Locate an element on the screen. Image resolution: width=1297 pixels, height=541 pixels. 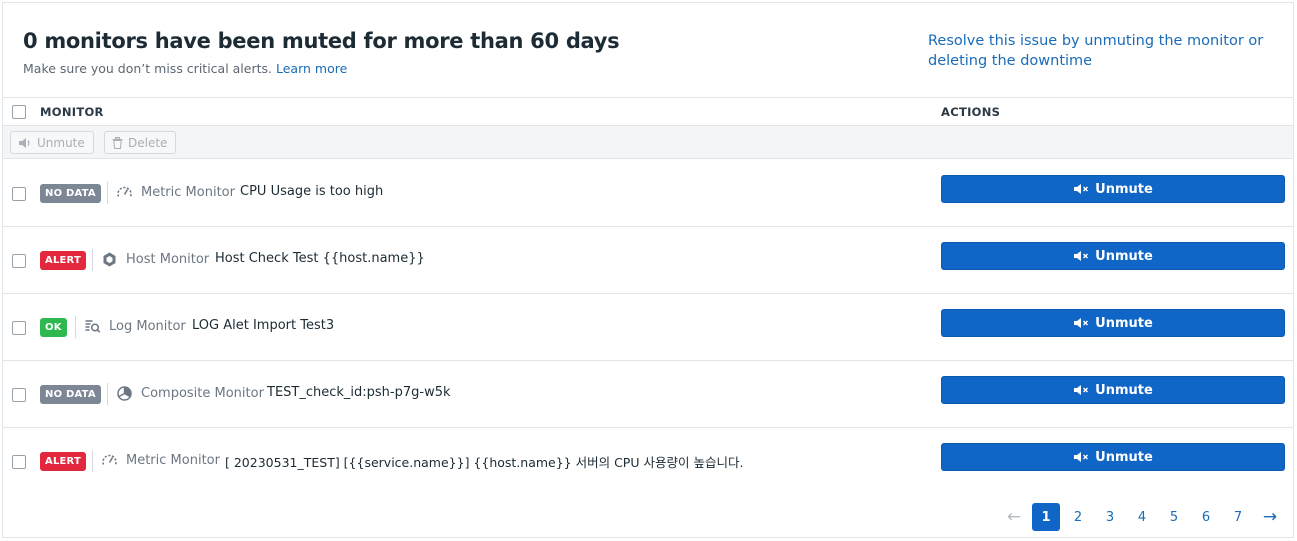
monitor-name-link: LOG Alet Import Test3 is located at coordinates (263, 325).